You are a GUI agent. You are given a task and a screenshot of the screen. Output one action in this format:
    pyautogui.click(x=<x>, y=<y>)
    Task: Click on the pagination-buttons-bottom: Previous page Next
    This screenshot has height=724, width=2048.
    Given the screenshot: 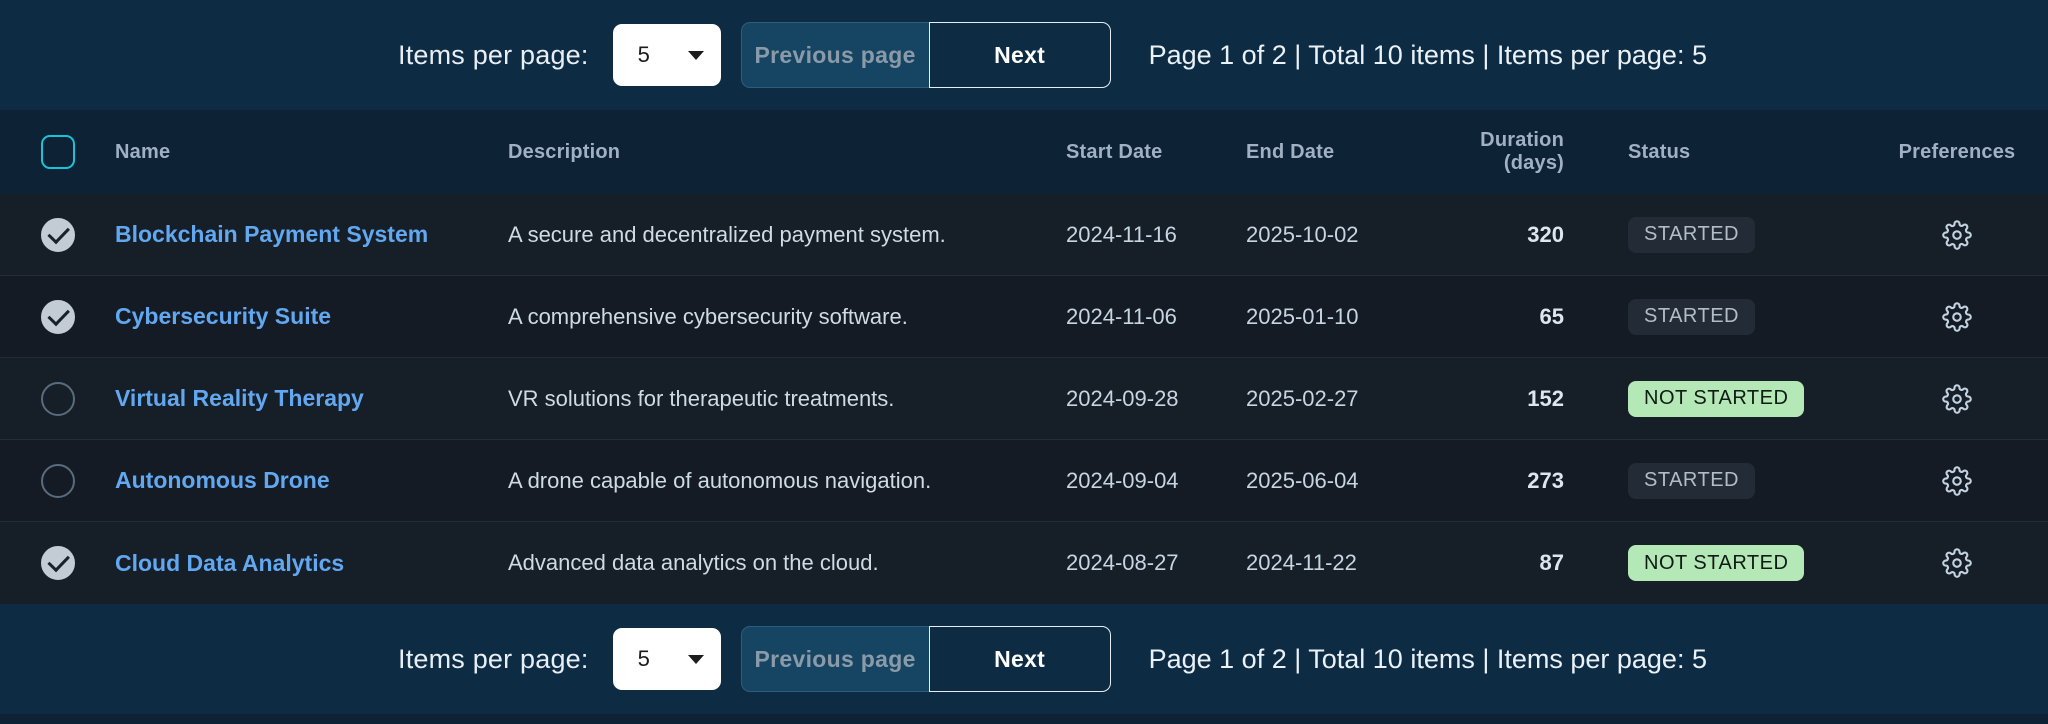 What is the action you would take?
    pyautogui.click(x=925, y=659)
    